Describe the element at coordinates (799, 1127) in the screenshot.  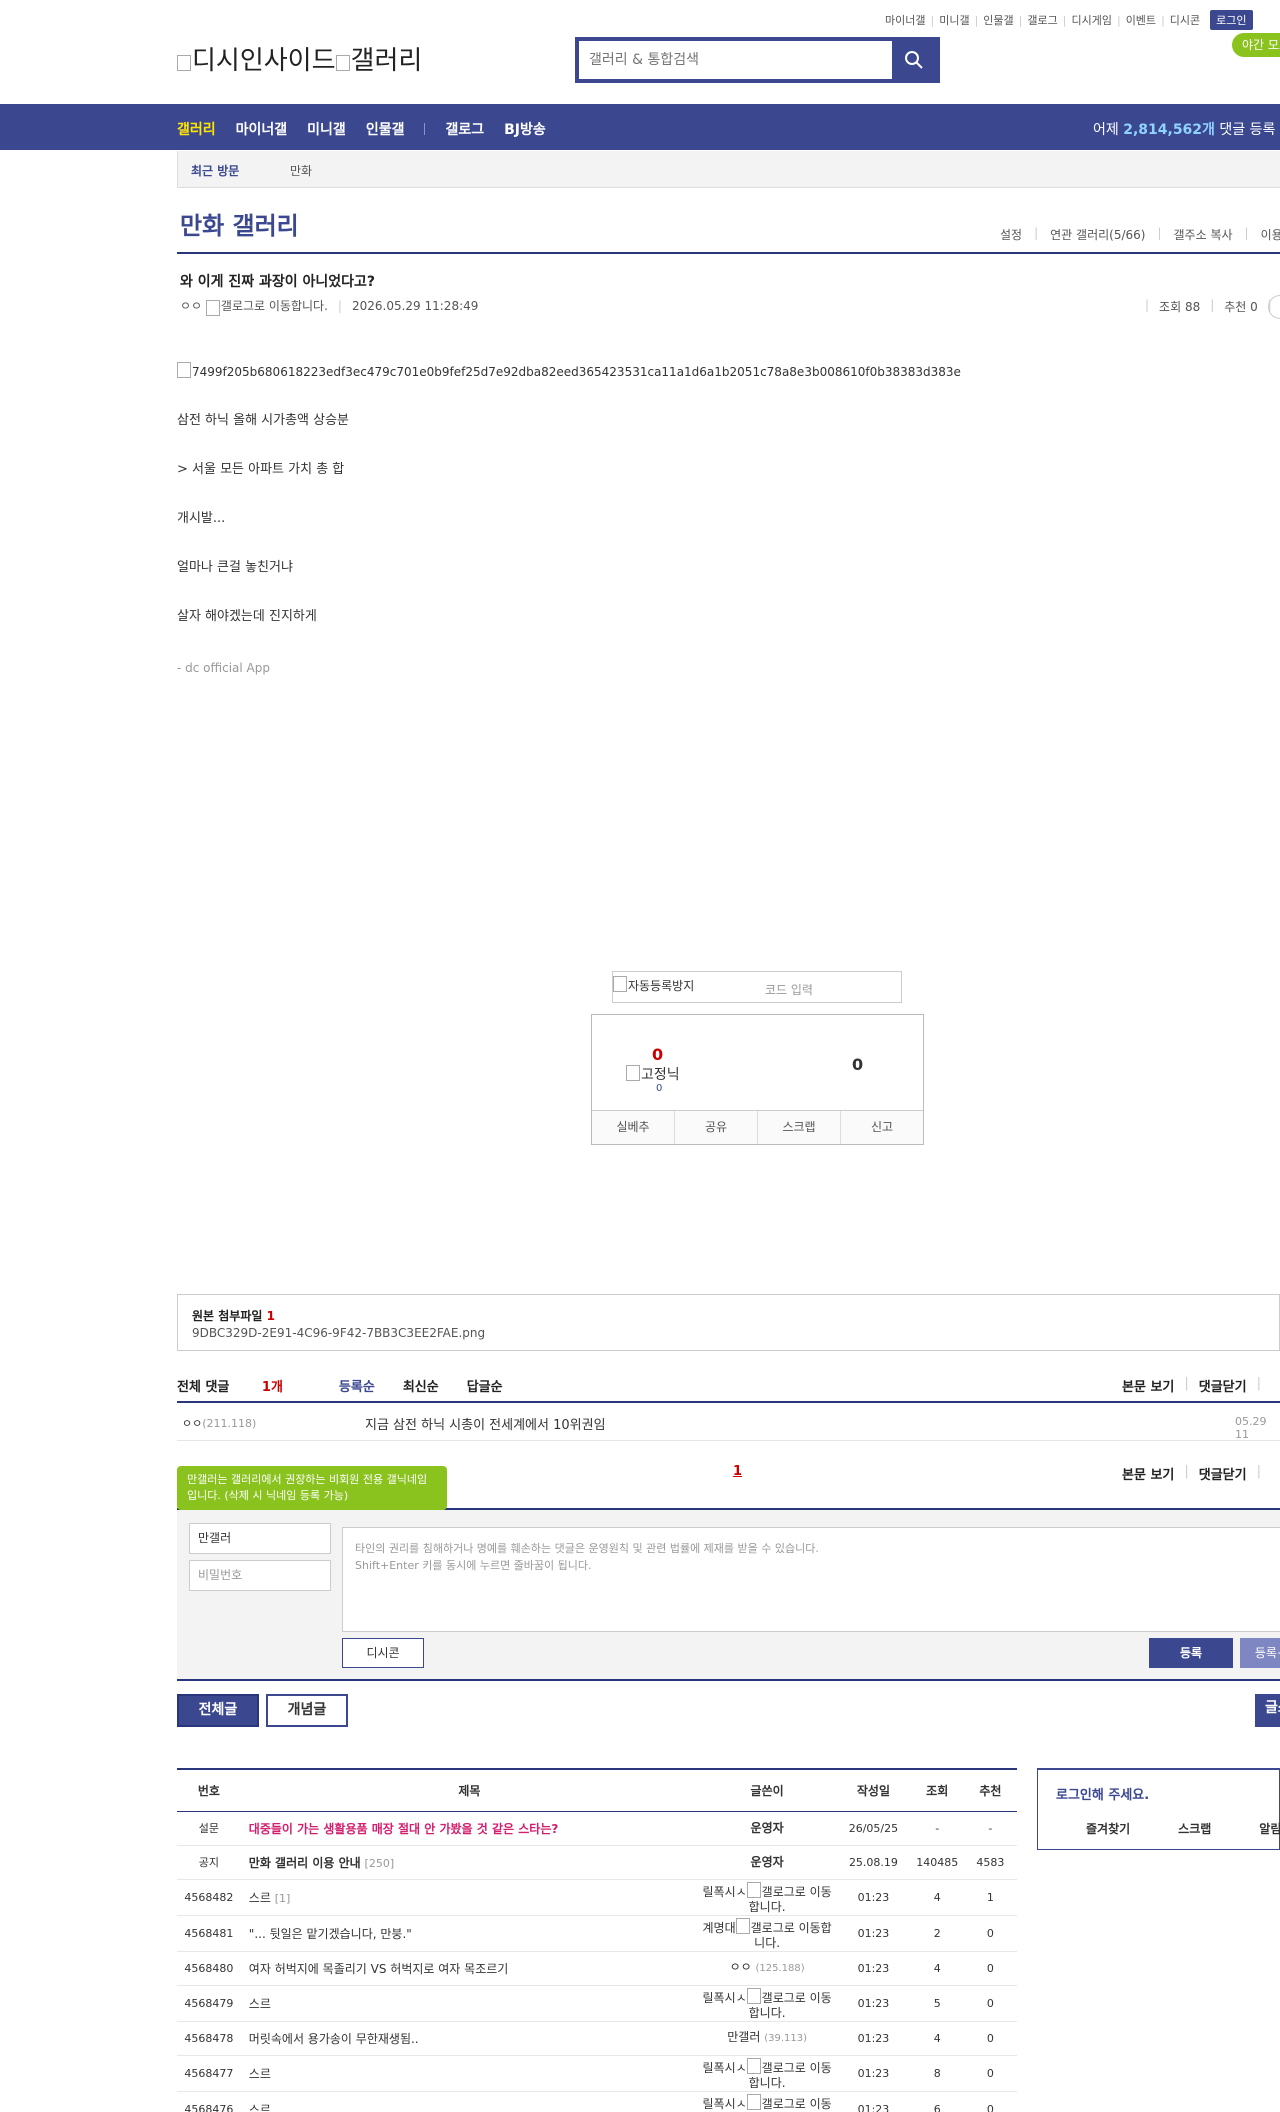
I see `scrap-button: 스크랩` at that location.